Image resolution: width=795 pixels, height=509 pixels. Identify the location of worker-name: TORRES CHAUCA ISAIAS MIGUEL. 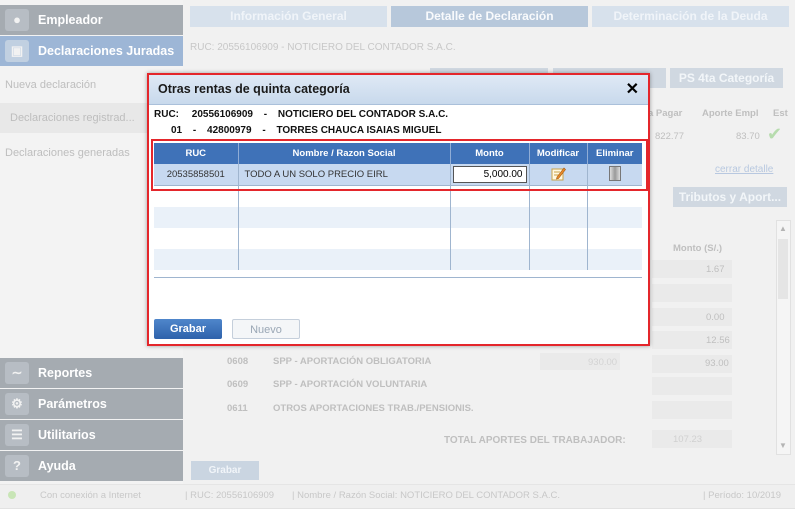
(359, 130).